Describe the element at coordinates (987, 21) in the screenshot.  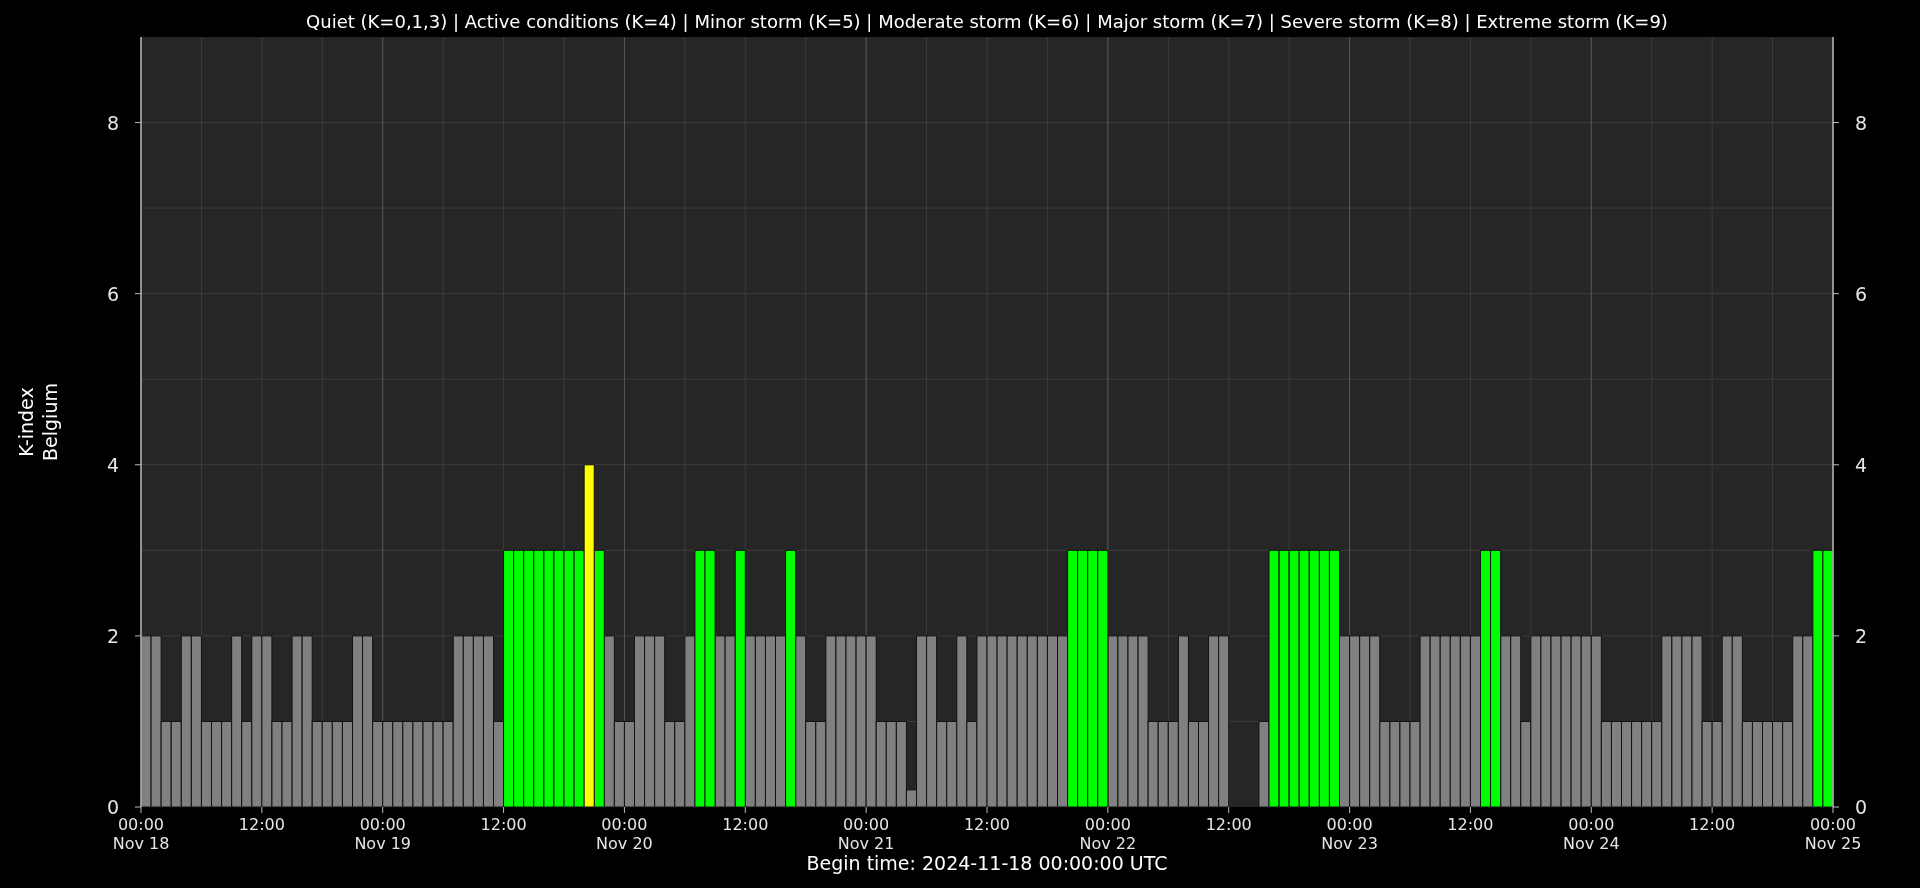
I see `chart-title: Quiet (K=0,1,3) | Active conditions (K=4) | Minor storm (K=5) | Moderate storm (K=6) | Major storm (K=7) | Severe storm (K=8) | Extreme storm (K=9)` at that location.